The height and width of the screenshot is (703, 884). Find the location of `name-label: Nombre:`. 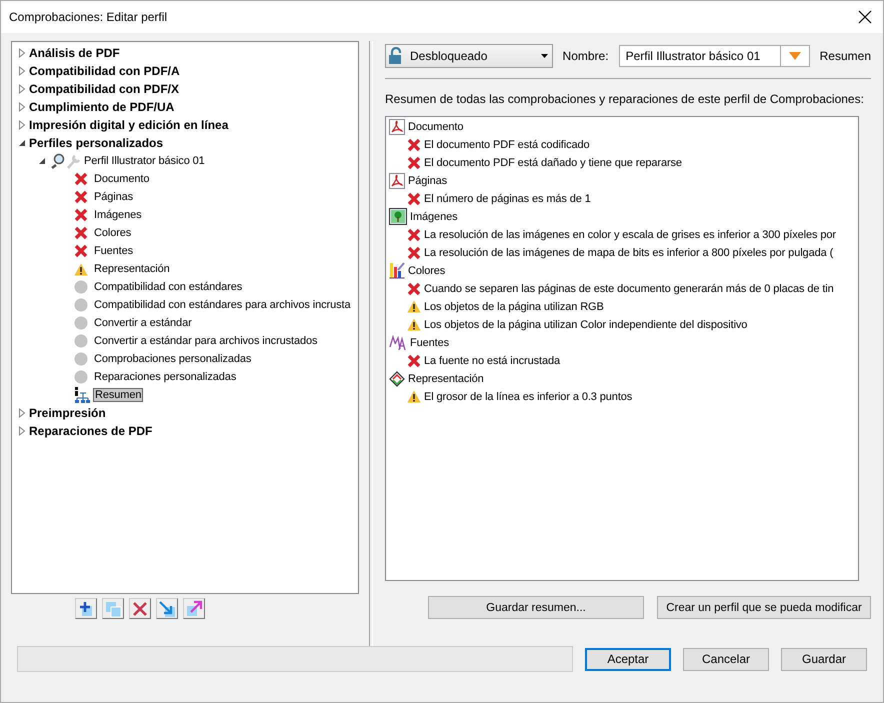

name-label: Nombre: is located at coordinates (585, 55).